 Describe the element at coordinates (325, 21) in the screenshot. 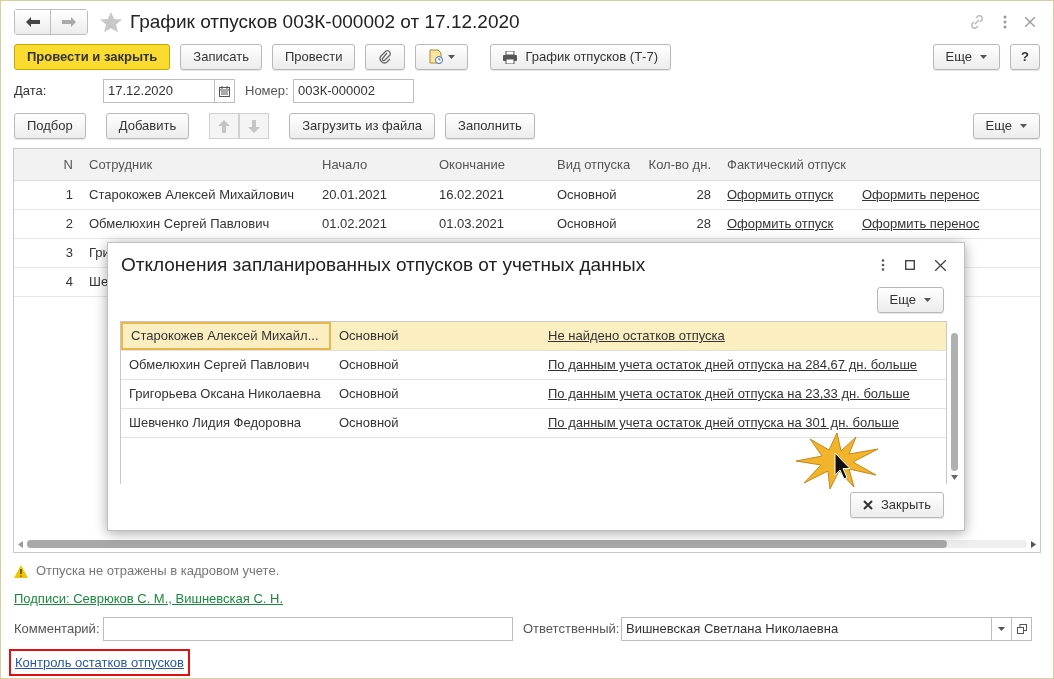

I see `window-title: График отпусков 003К-000002 от 17.12.2020` at that location.